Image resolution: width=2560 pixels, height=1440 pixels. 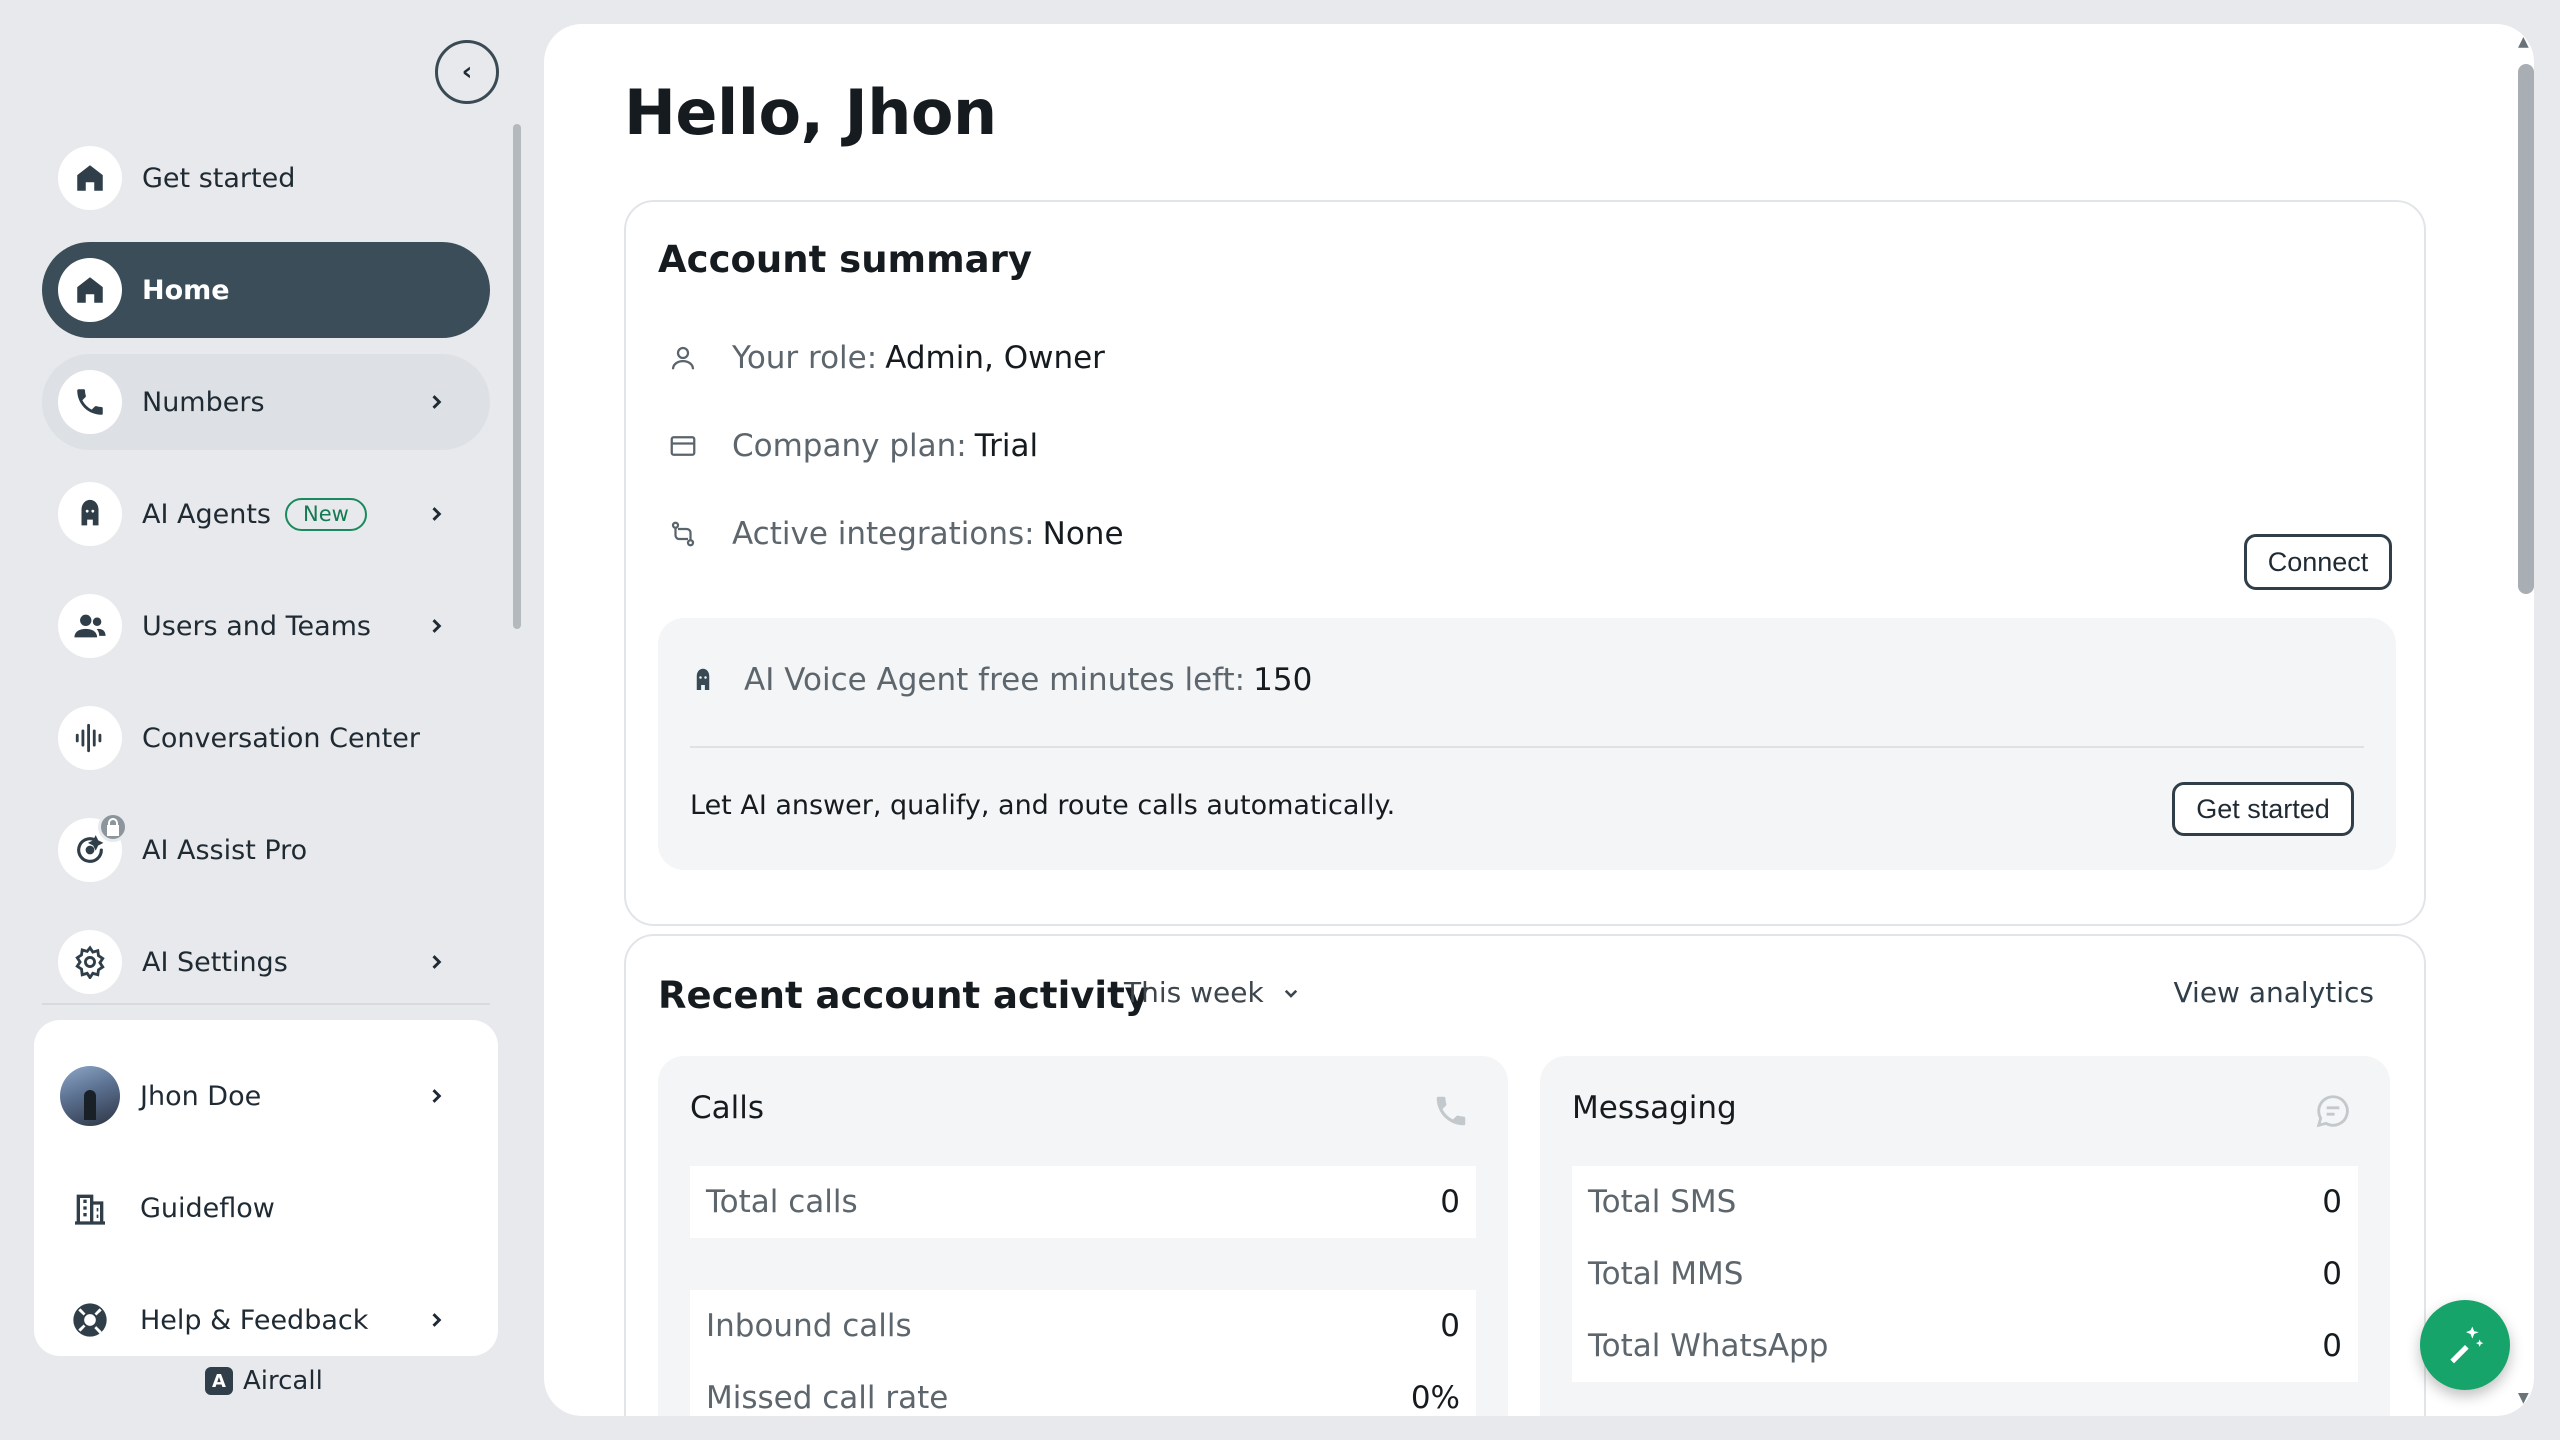 I want to click on sidebar-item-get-started: Get started, so click(x=266, y=178).